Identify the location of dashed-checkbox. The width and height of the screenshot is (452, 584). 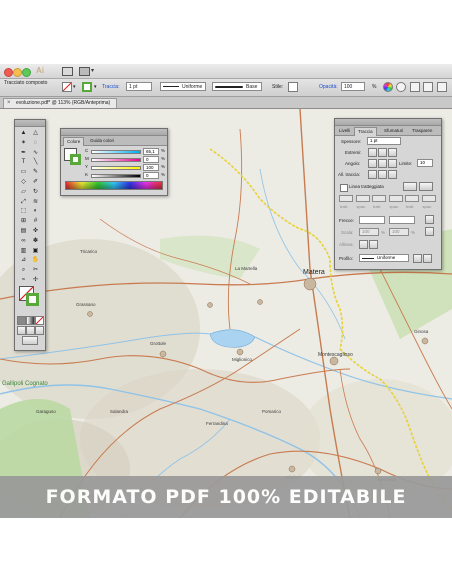
(344, 188).